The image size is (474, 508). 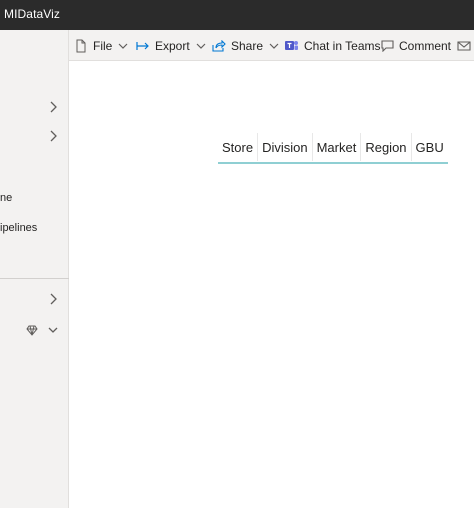 I want to click on file-menu-button: File, so click(x=101, y=45).